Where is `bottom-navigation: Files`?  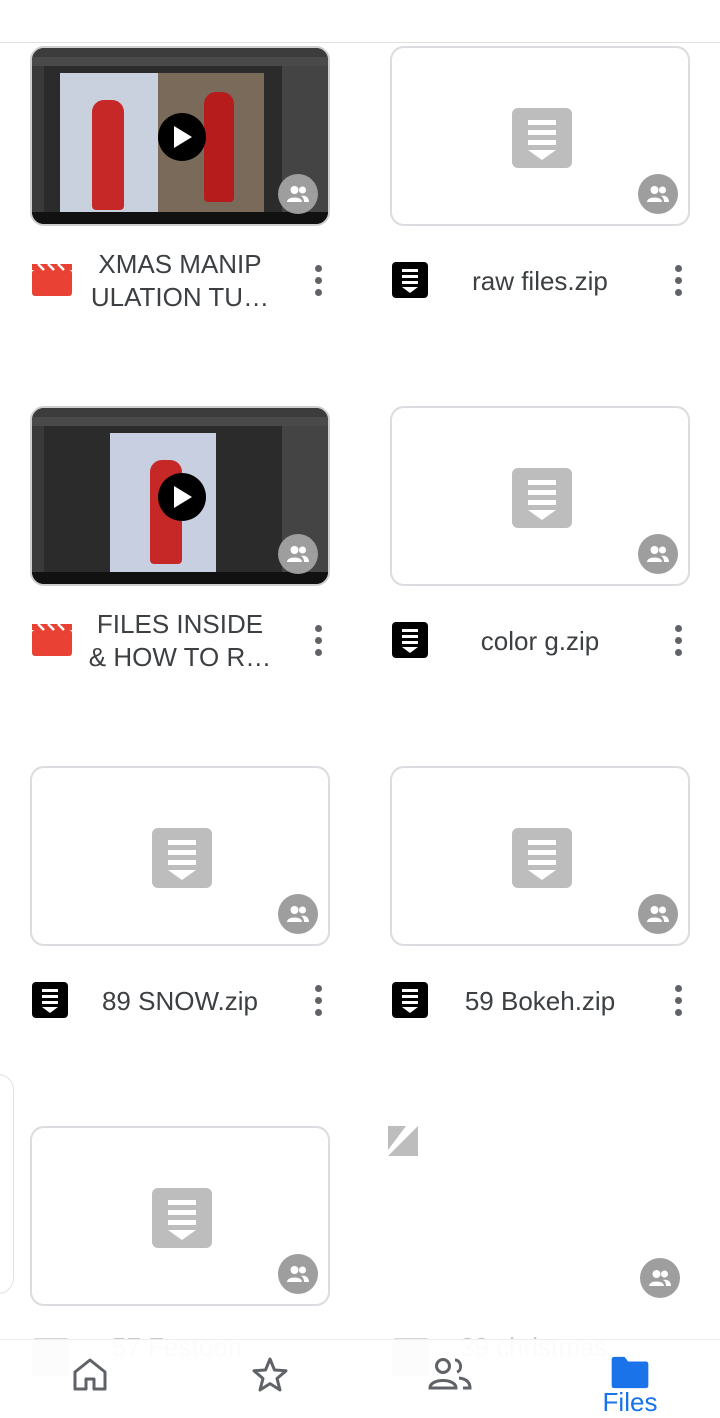 bottom-navigation: Files is located at coordinates (360, 1378).